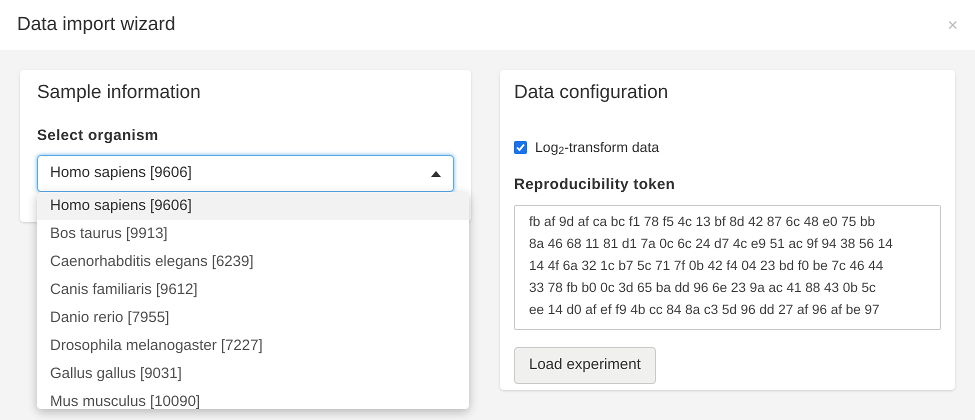 This screenshot has height=420, width=975. I want to click on organism-select: Homo sapiens [9606], so click(245, 173).